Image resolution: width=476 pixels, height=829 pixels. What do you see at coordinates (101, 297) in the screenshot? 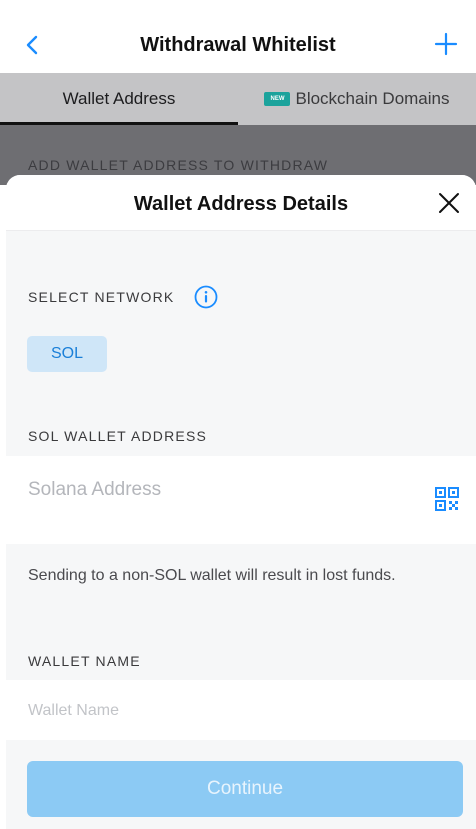
I see `select-network-label: SELECT NETWORK` at bounding box center [101, 297].